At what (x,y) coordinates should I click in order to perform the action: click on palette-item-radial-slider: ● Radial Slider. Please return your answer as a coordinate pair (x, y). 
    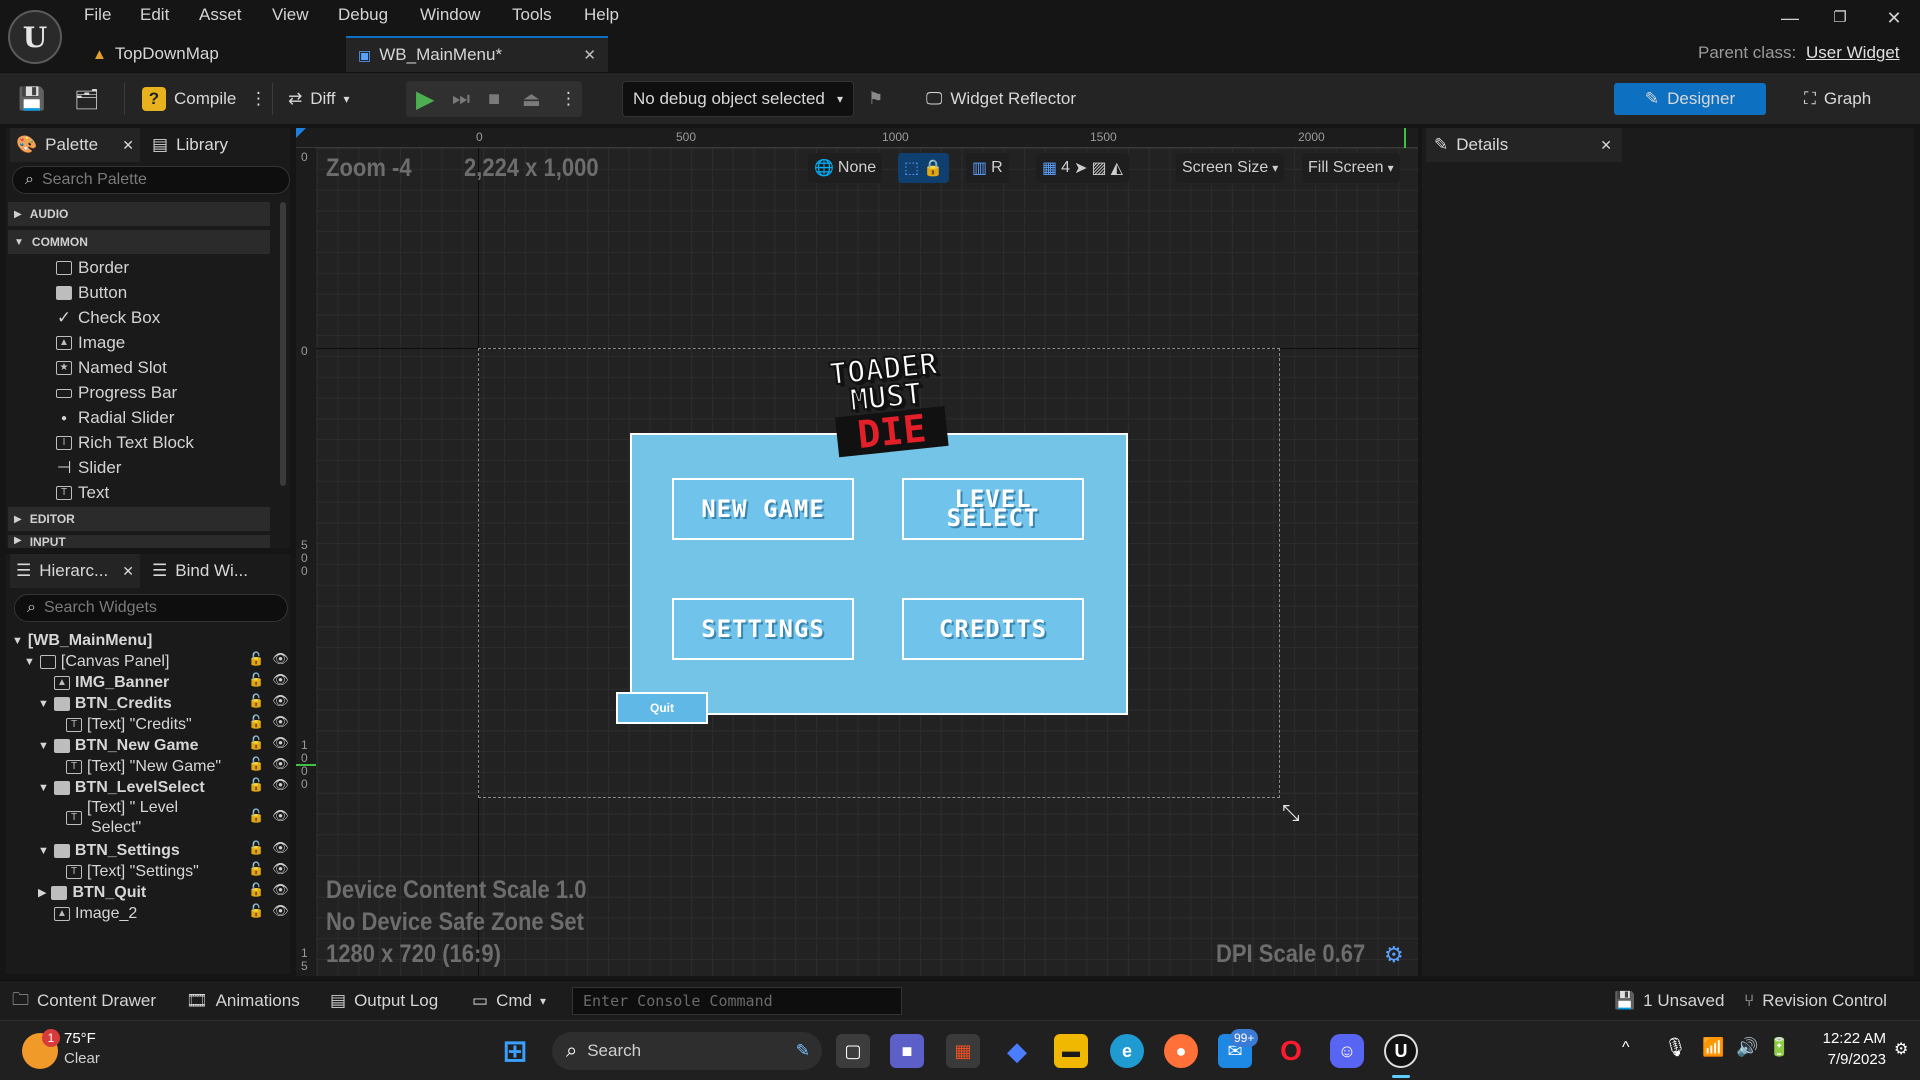
    Looking at the image, I should click on (115, 418).